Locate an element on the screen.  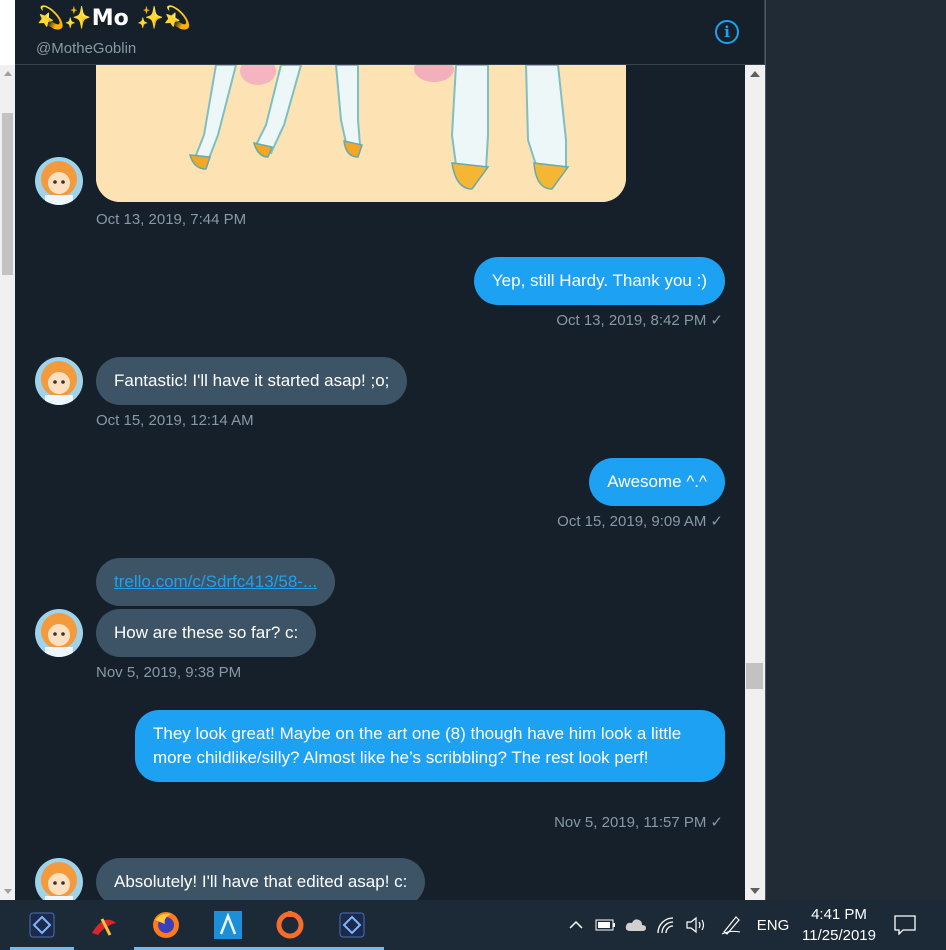
pen-icon is located at coordinates (731, 925).